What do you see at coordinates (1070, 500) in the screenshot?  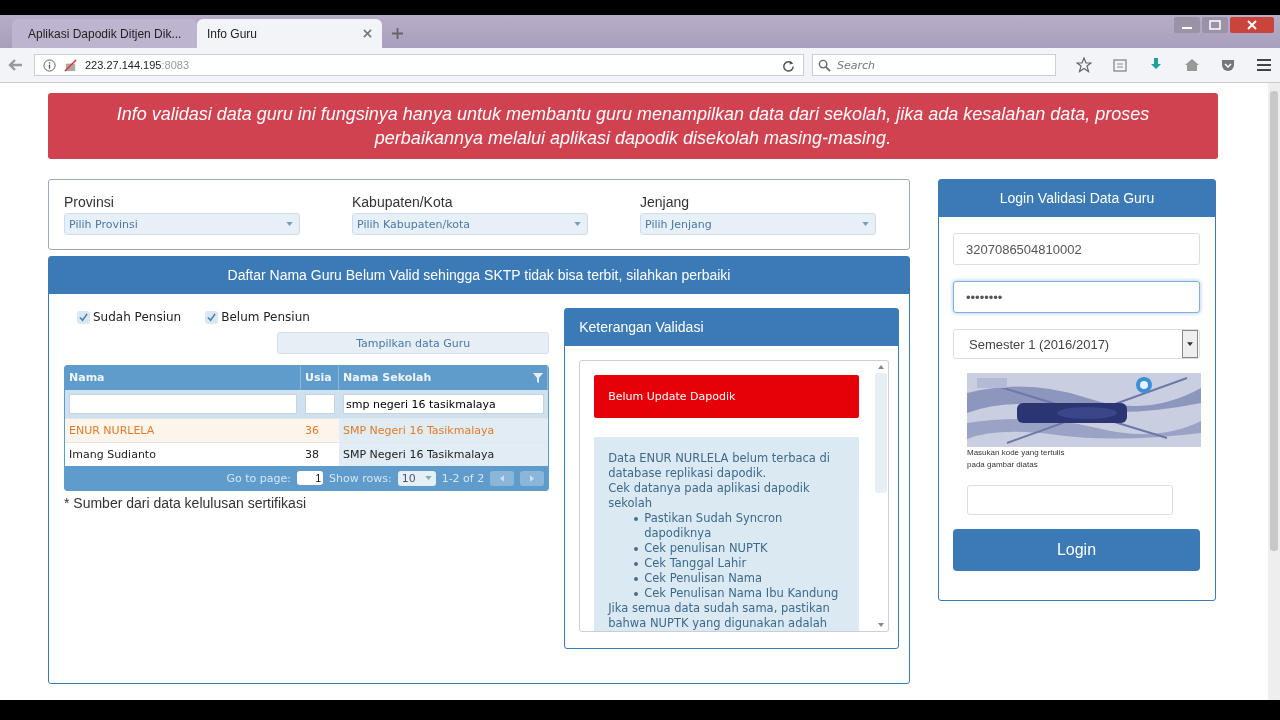 I see `captcha-field` at bounding box center [1070, 500].